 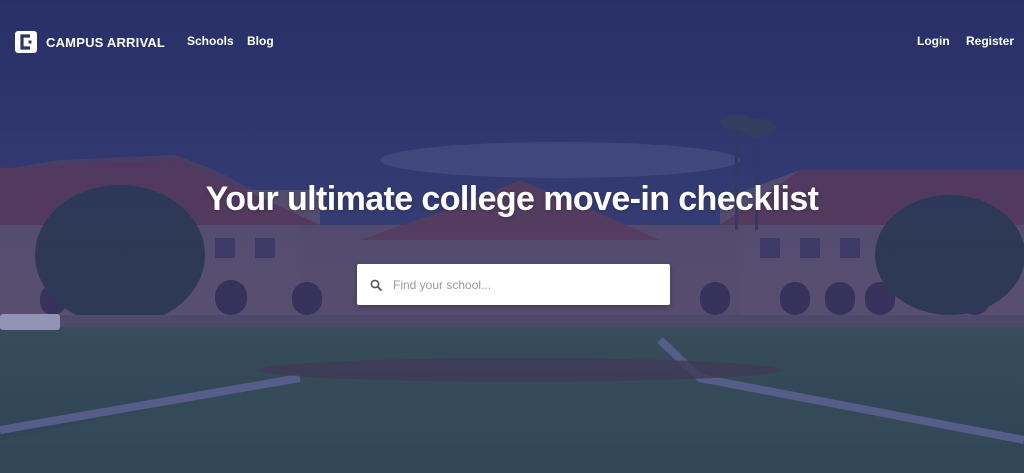 I want to click on school-search-box, so click(x=513, y=284).